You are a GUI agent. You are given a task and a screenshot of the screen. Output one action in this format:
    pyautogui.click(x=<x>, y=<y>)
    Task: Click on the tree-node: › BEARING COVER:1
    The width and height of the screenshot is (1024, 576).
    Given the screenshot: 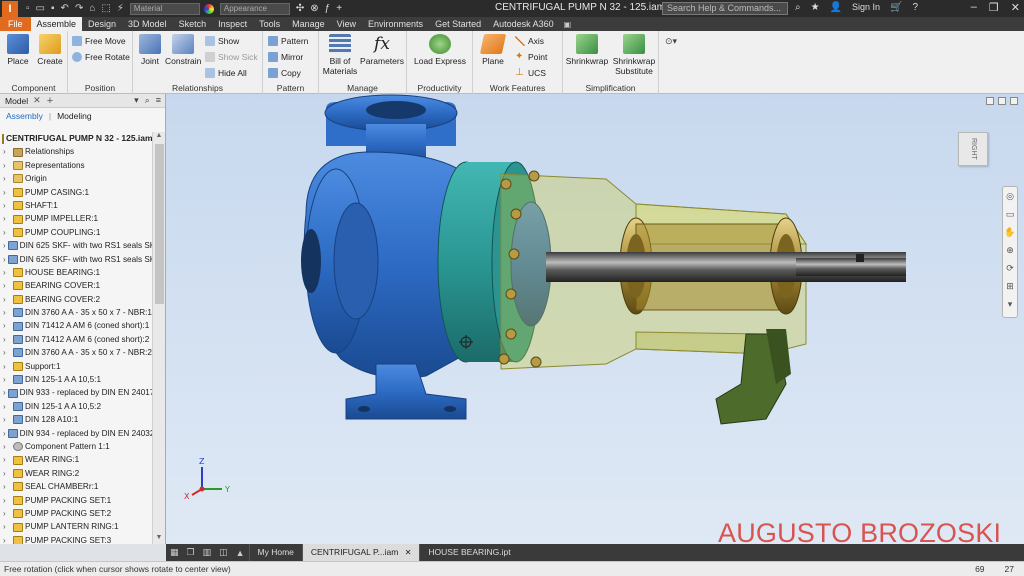 What is the action you would take?
    pyautogui.click(x=76, y=285)
    